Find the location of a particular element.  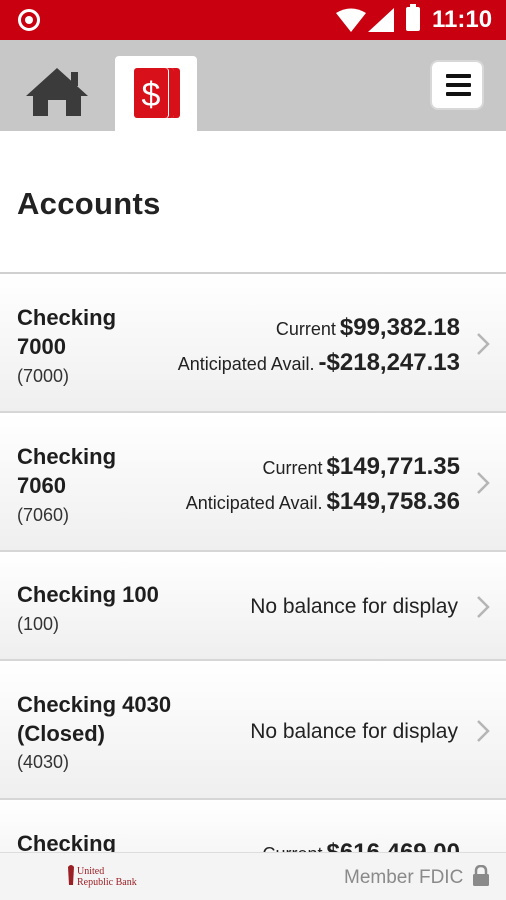

account-number: (100) is located at coordinates (38, 624).